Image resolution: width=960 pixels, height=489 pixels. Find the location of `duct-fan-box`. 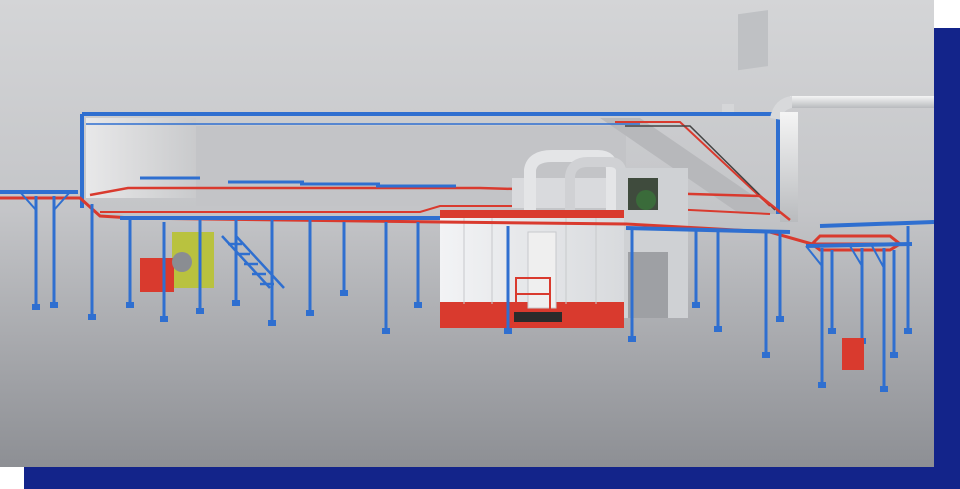

duct-fan-box is located at coordinates (753, 40).